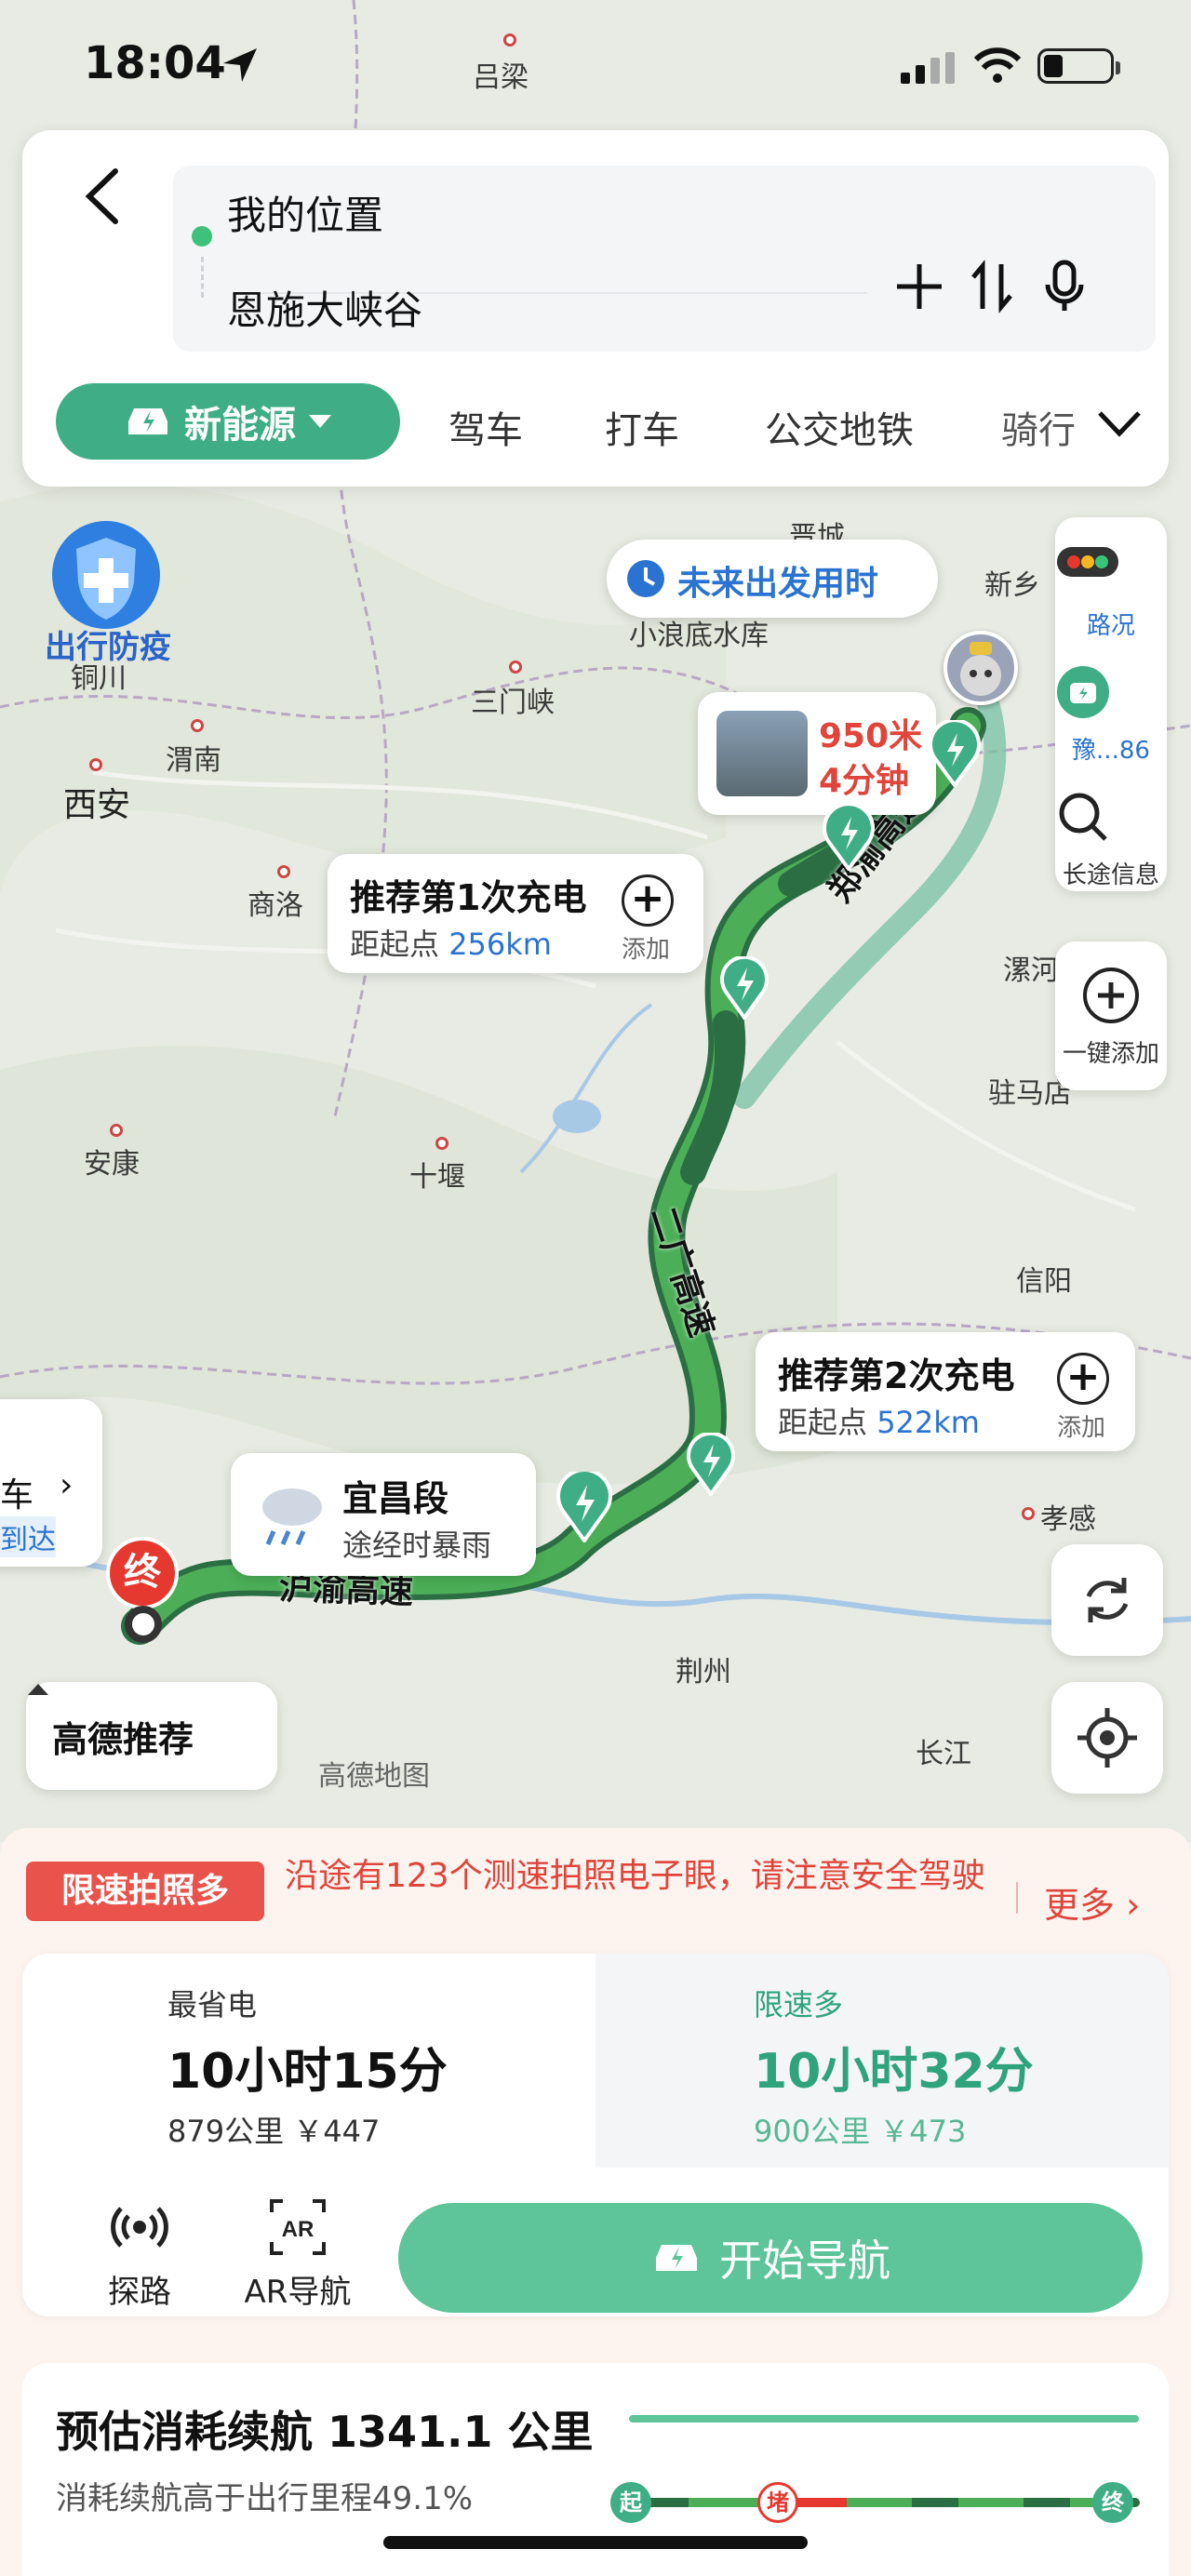  Describe the element at coordinates (1083, 817) in the screenshot. I see `search-icon` at that location.